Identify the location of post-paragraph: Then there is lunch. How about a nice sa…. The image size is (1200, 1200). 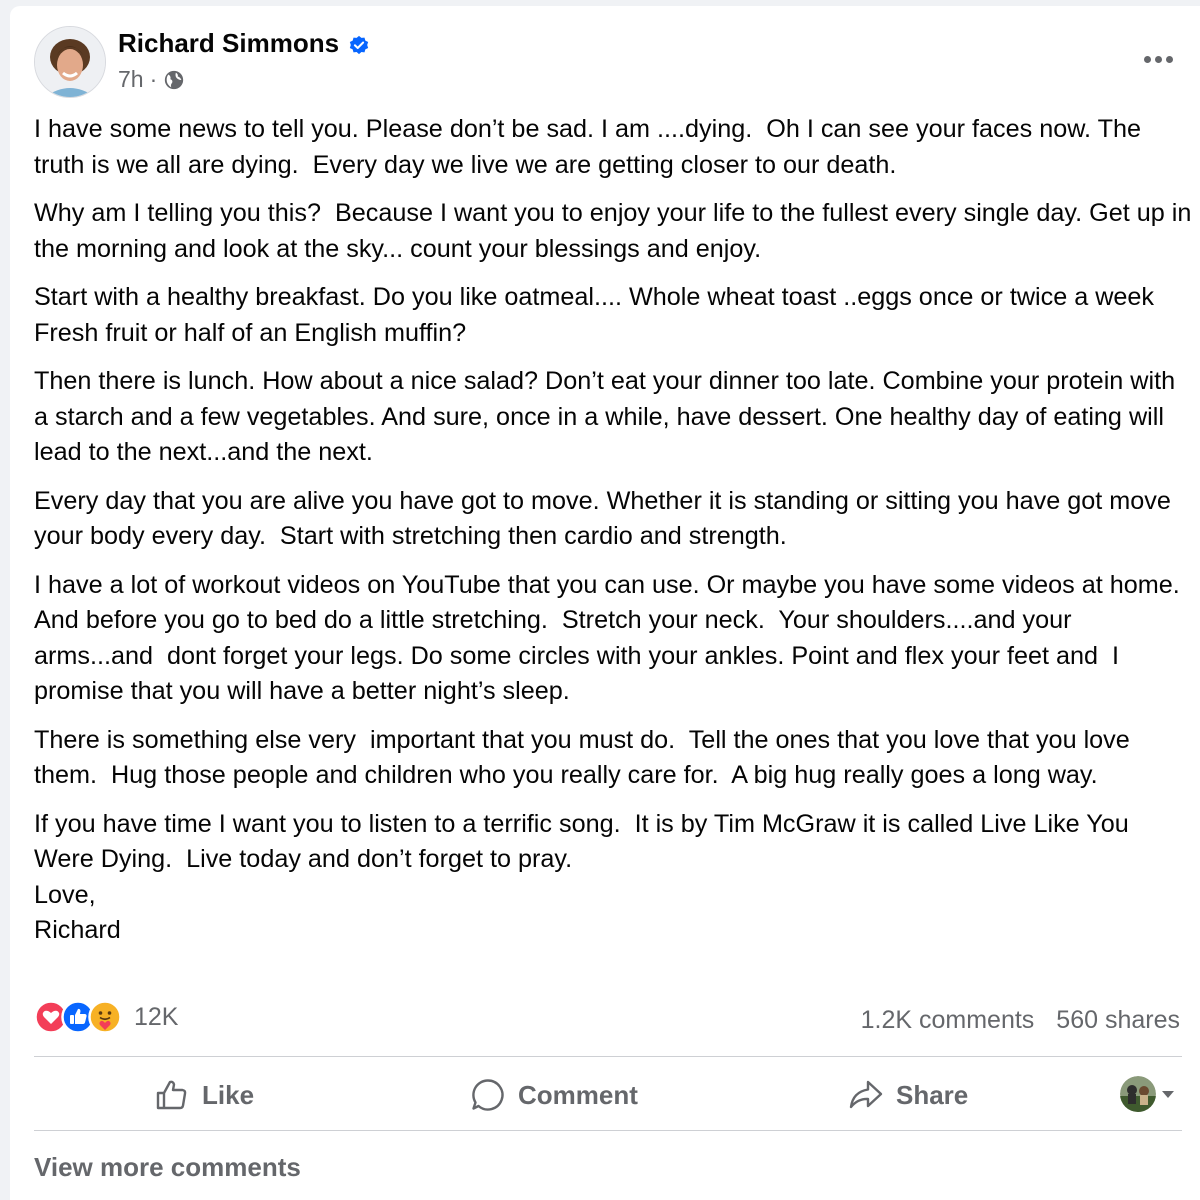
(608, 416).